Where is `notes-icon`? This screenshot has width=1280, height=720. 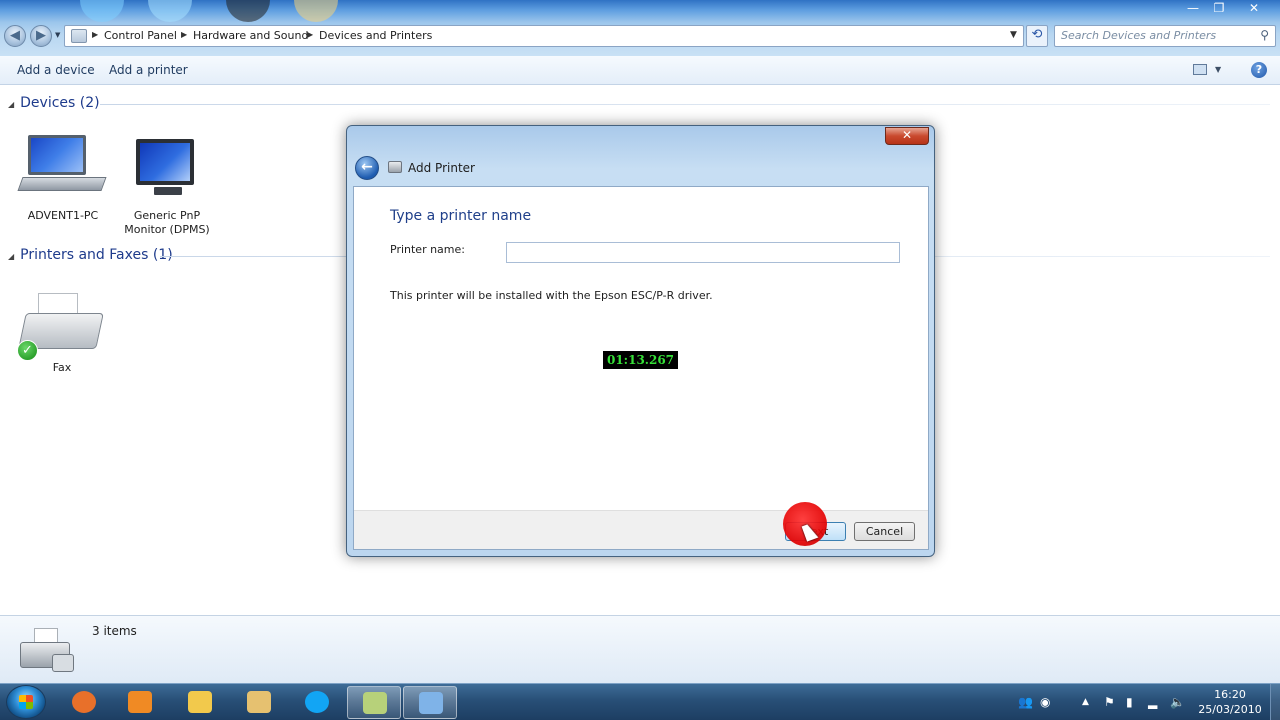
notes-icon is located at coordinates (375, 703).